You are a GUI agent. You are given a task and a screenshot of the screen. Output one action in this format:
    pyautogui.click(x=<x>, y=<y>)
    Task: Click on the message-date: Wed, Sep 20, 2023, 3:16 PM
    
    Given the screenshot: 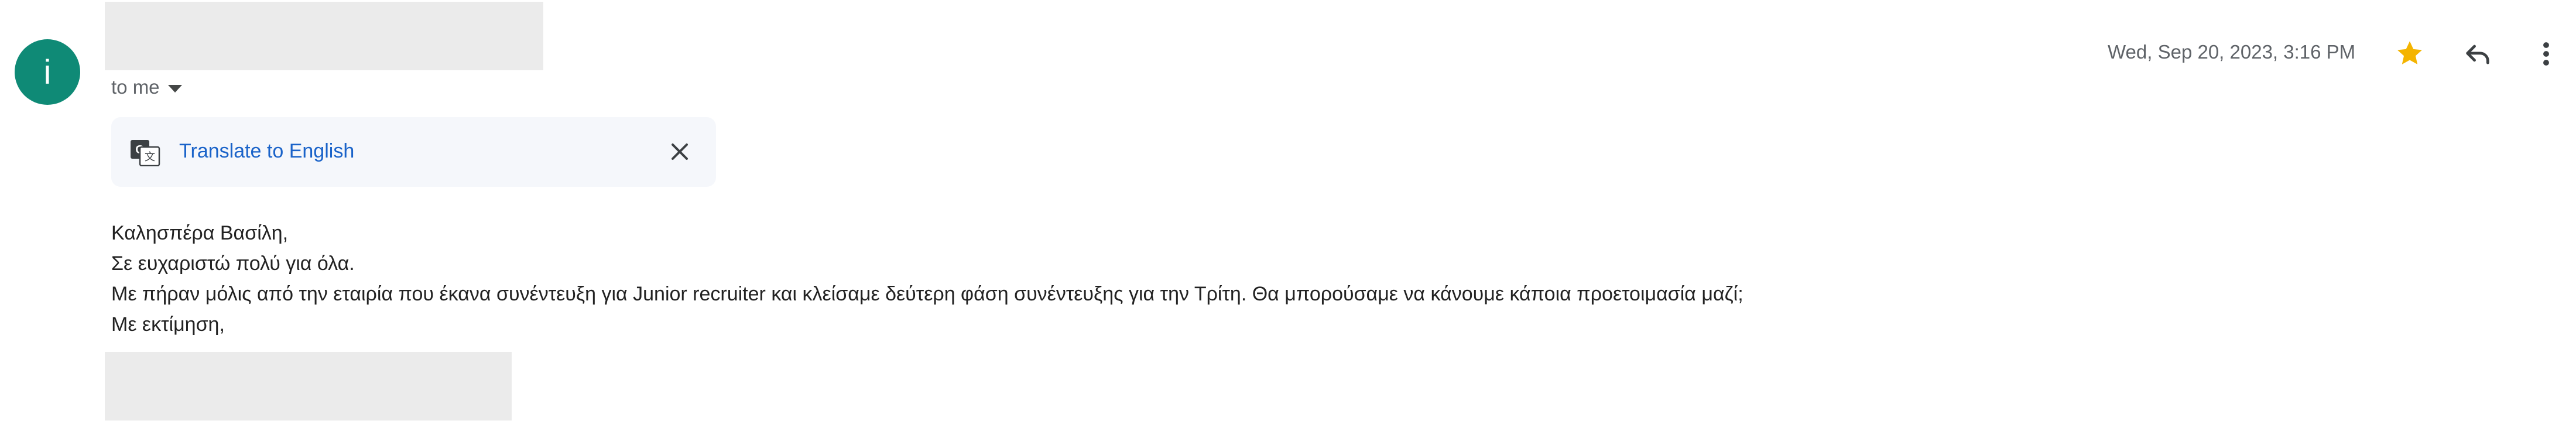 What is the action you would take?
    pyautogui.click(x=2232, y=52)
    